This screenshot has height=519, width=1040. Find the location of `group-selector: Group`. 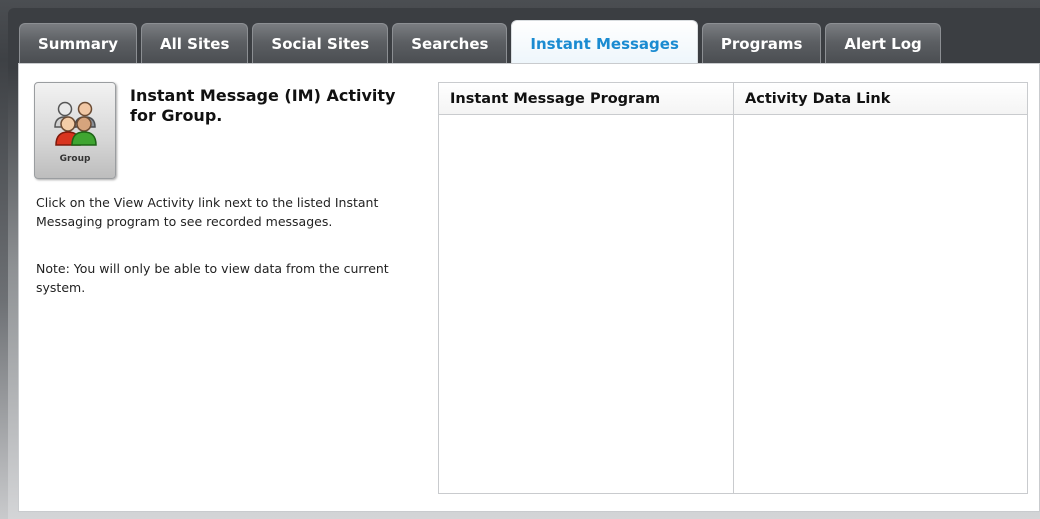

group-selector: Group is located at coordinates (75, 130).